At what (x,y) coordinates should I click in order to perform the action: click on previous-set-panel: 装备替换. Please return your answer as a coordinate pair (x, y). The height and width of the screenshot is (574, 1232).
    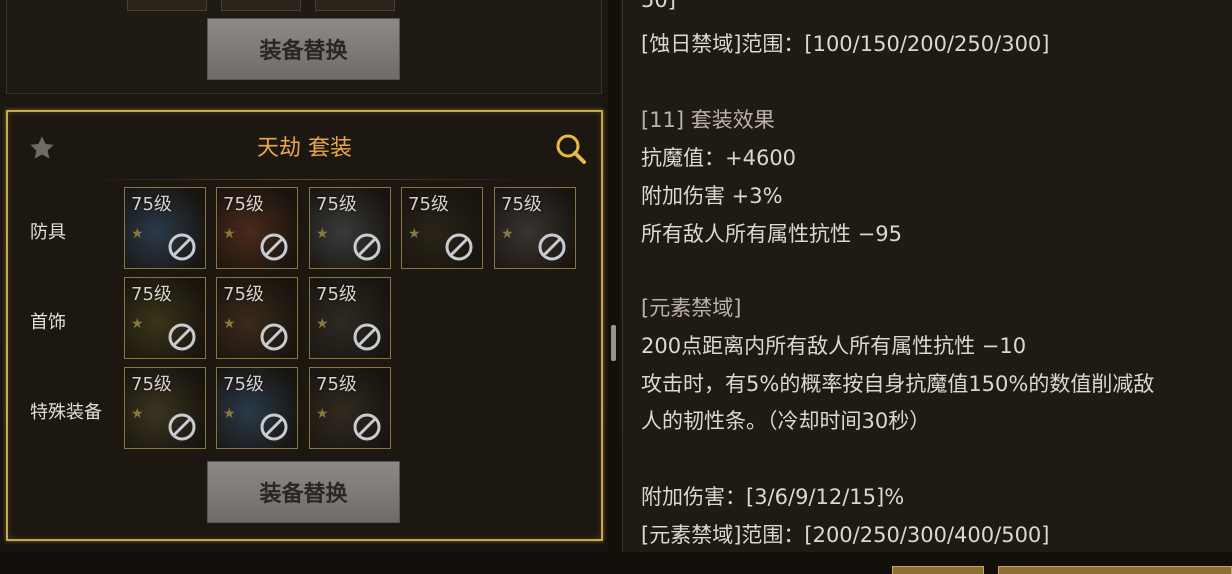
    Looking at the image, I should click on (304, 47).